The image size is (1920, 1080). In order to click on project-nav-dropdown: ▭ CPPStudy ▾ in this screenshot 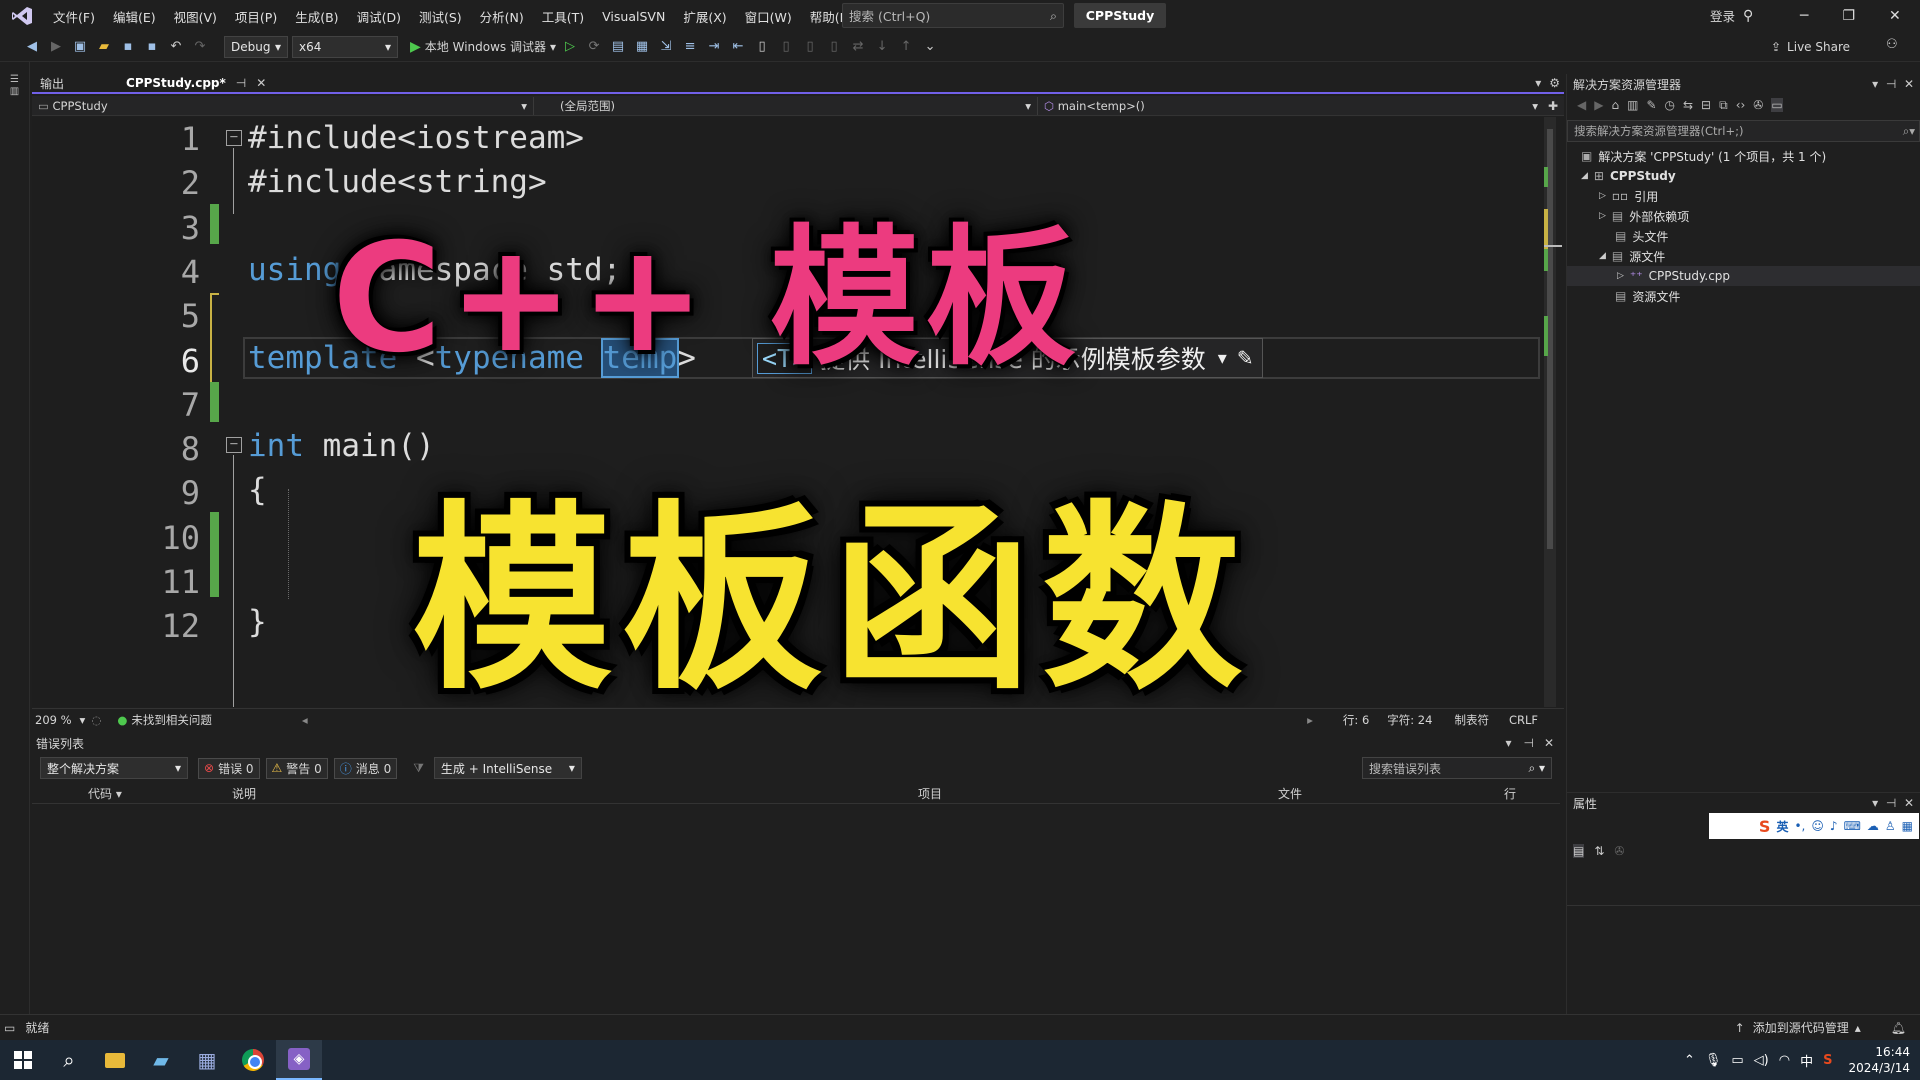, I will do `click(283, 105)`.